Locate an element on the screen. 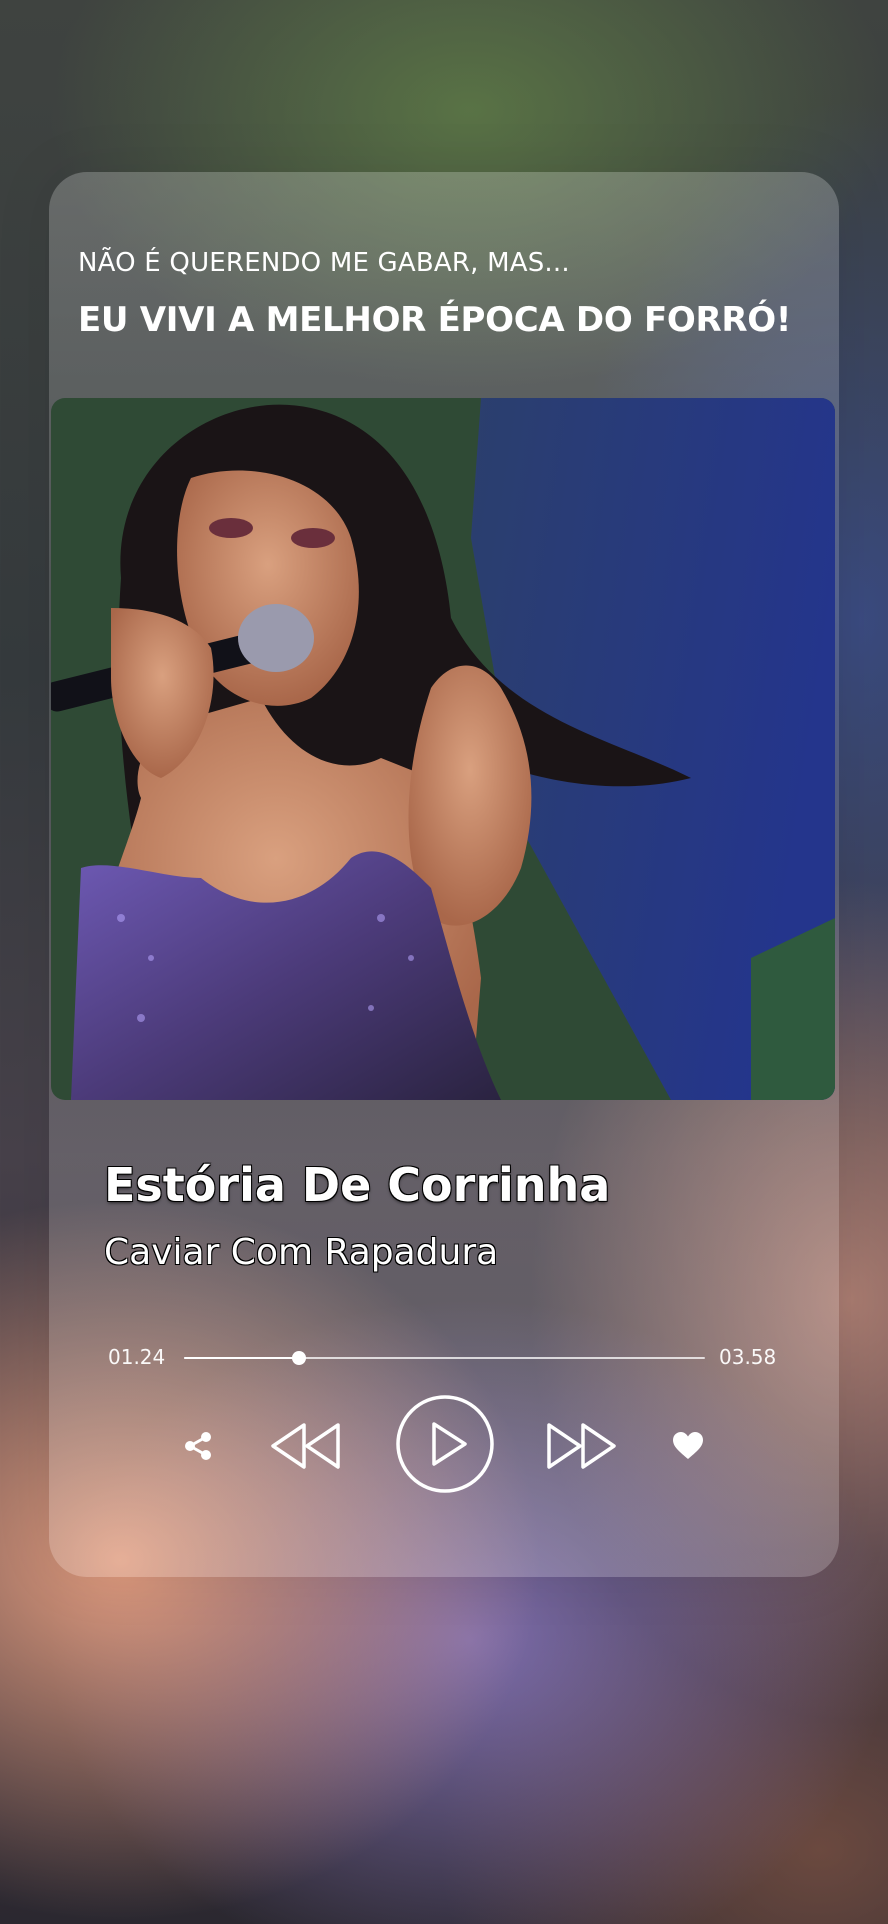  progress-thumb is located at coordinates (298, 1358).